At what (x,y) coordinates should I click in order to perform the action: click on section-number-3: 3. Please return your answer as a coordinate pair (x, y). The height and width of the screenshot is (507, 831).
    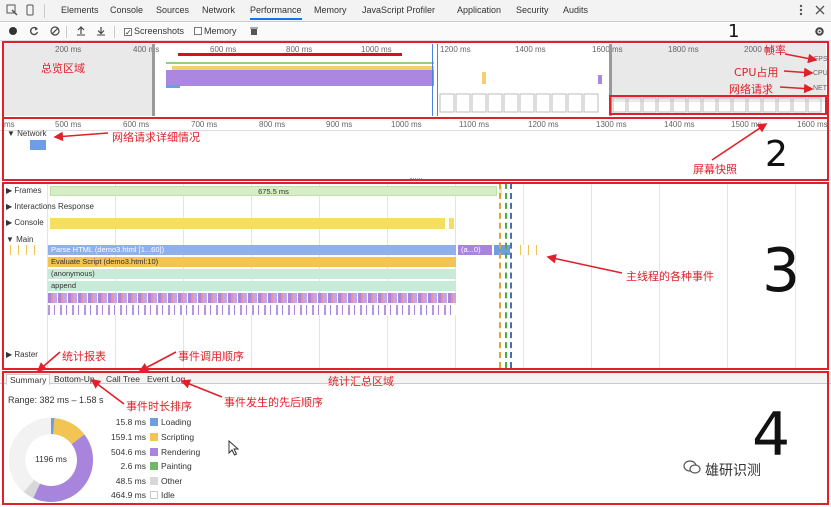
    Looking at the image, I should click on (781, 271).